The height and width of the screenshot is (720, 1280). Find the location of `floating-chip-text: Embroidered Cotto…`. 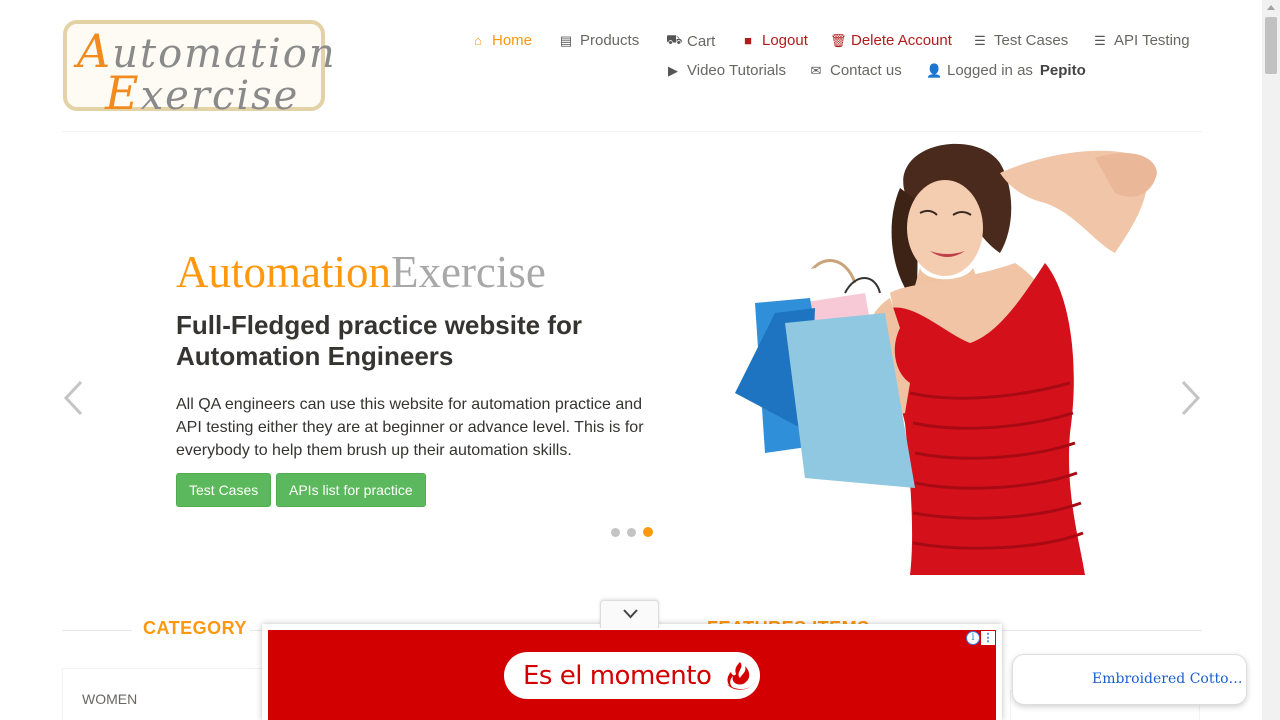

floating-chip-text: Embroidered Cotto… is located at coordinates (1167, 679).